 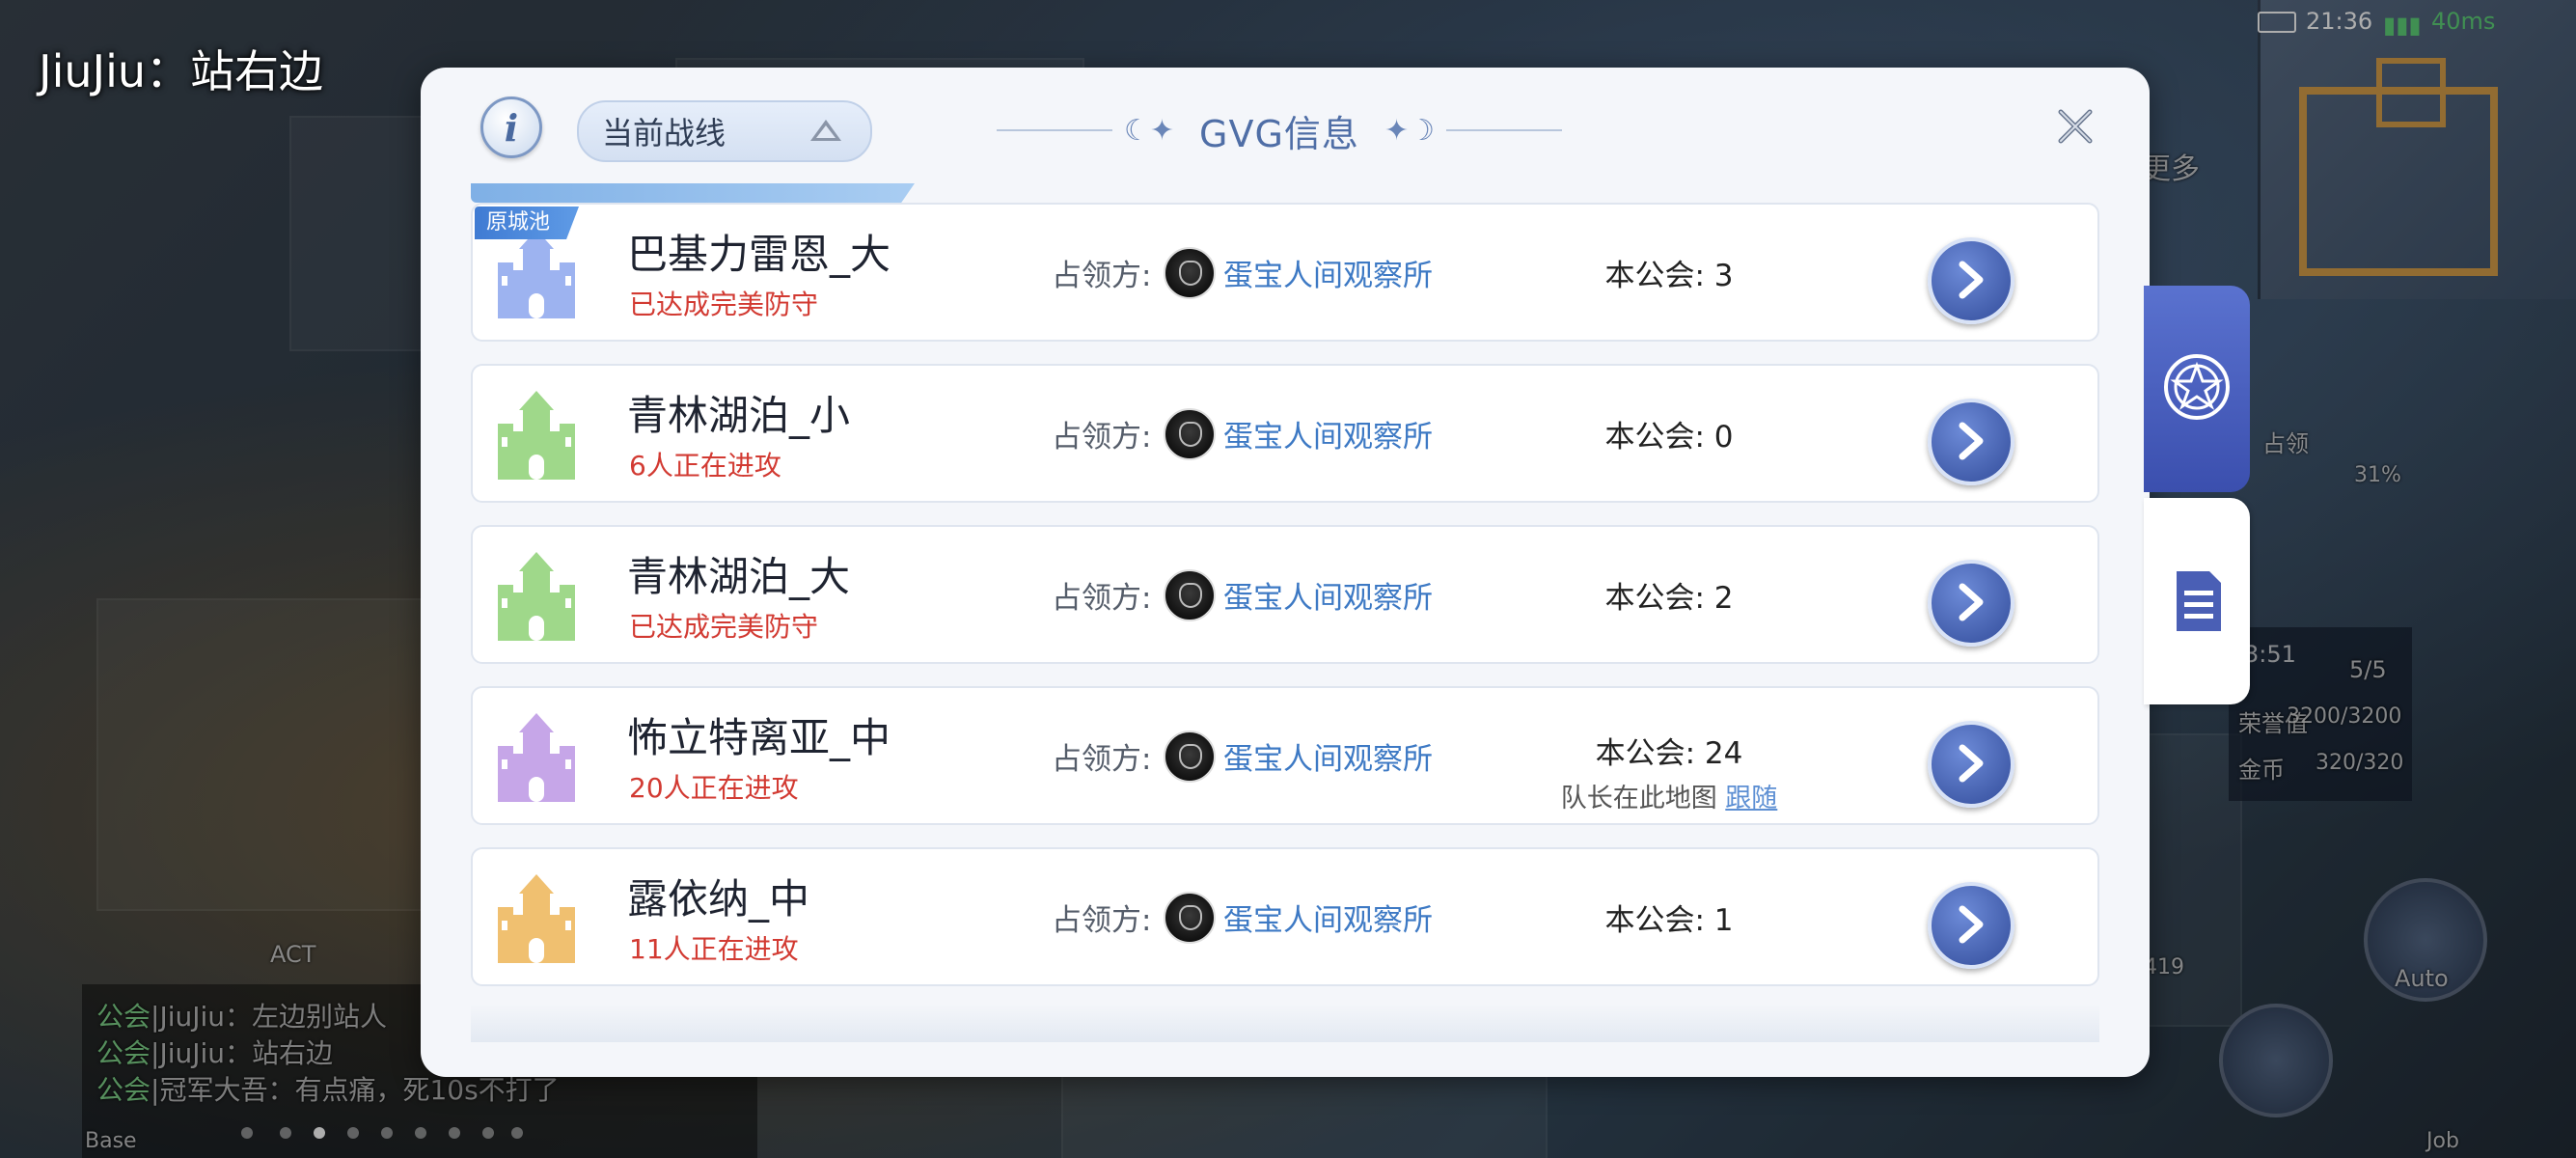 What do you see at coordinates (664, 133) in the screenshot?
I see `dropdown-label: 当前战线` at bounding box center [664, 133].